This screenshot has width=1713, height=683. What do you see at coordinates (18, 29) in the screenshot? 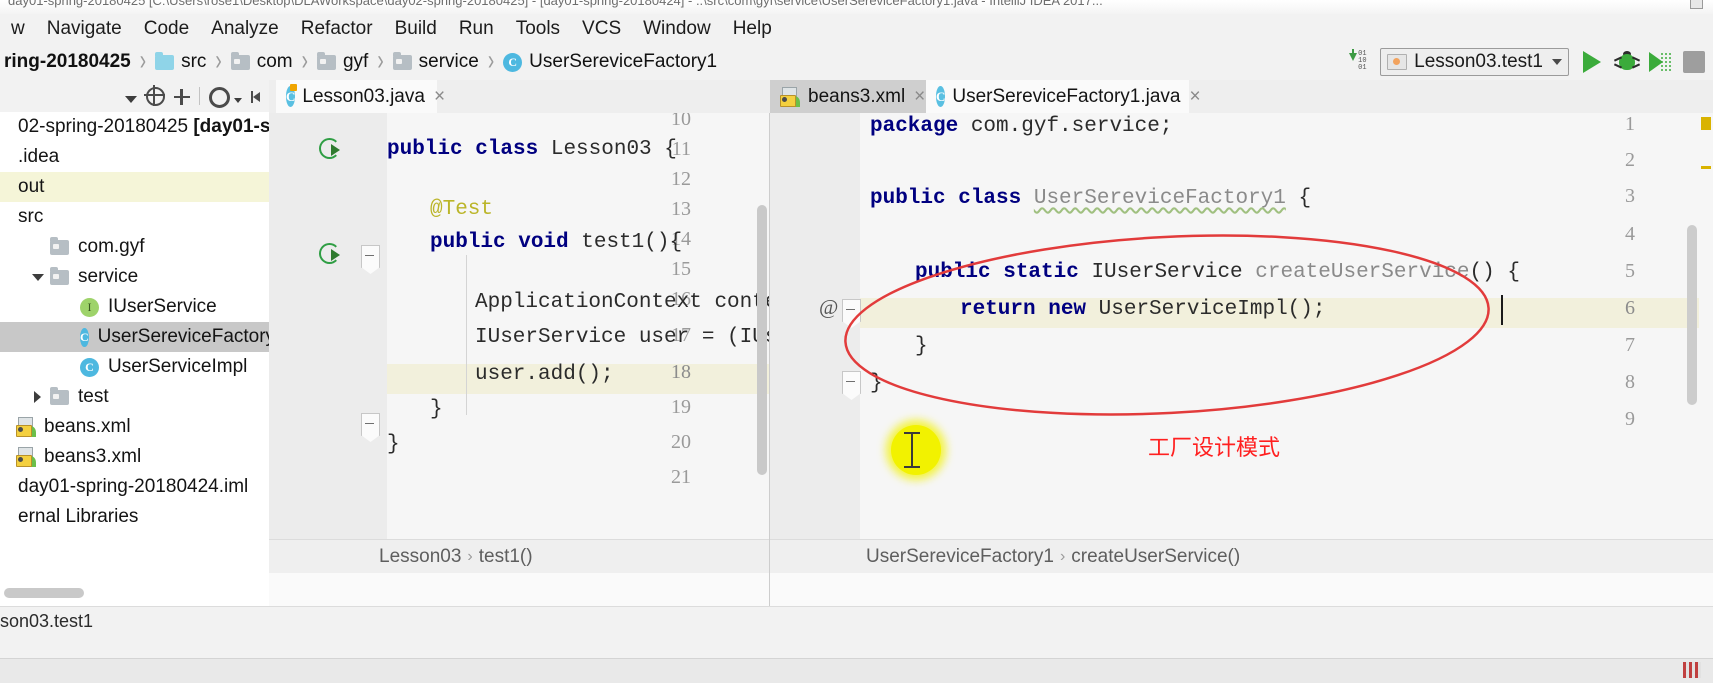
I see `menu-item-w: w` at bounding box center [18, 29].